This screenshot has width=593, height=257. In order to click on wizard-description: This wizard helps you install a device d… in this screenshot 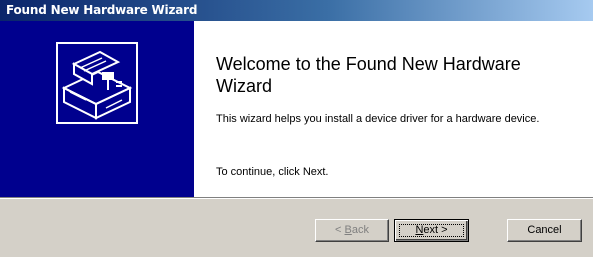, I will do `click(378, 119)`.